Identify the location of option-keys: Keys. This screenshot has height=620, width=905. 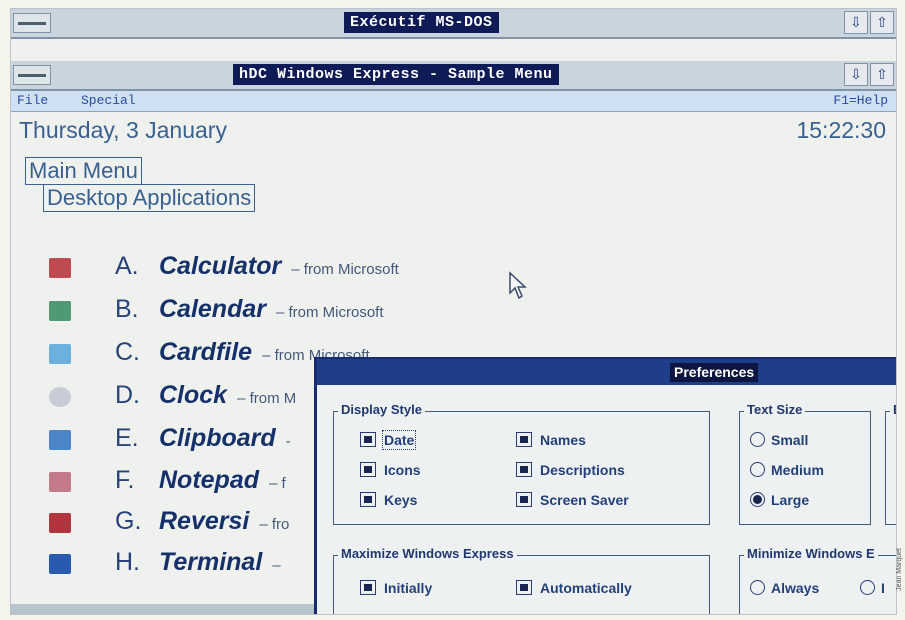
(388, 500).